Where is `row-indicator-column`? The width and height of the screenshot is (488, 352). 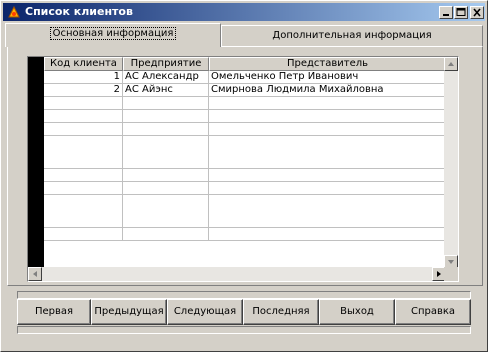
row-indicator-column is located at coordinates (36, 163).